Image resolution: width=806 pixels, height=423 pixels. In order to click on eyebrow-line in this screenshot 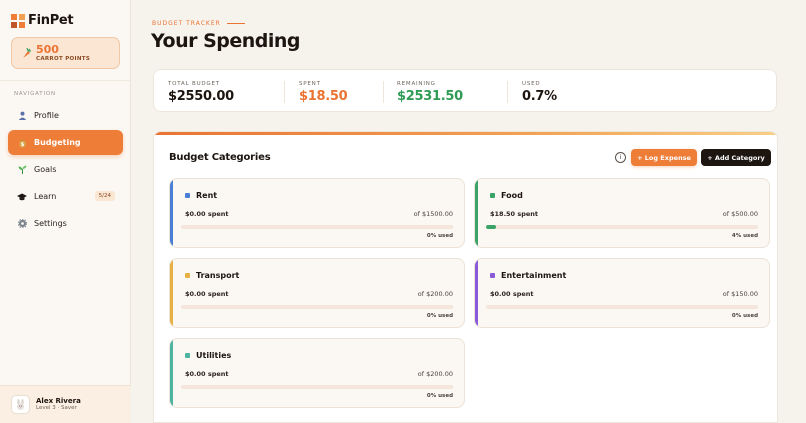, I will do `click(235, 23)`.